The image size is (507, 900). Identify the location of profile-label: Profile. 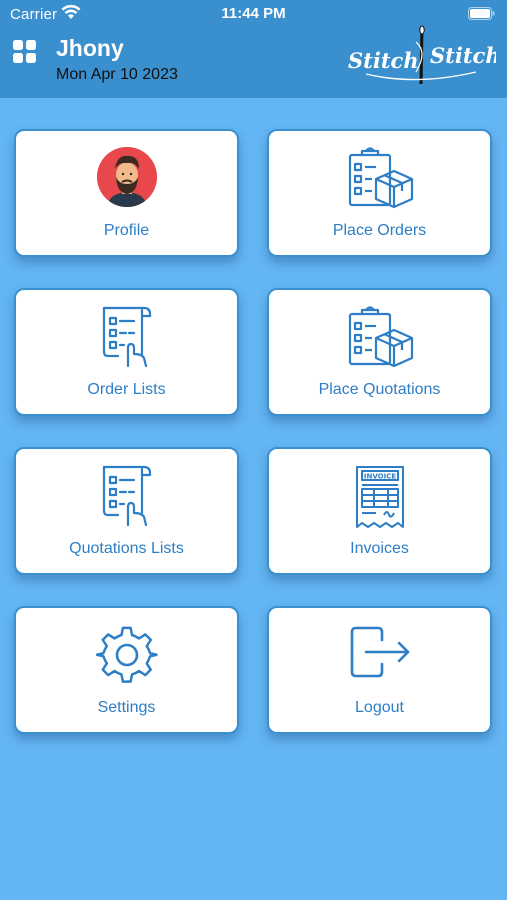
(126, 230).